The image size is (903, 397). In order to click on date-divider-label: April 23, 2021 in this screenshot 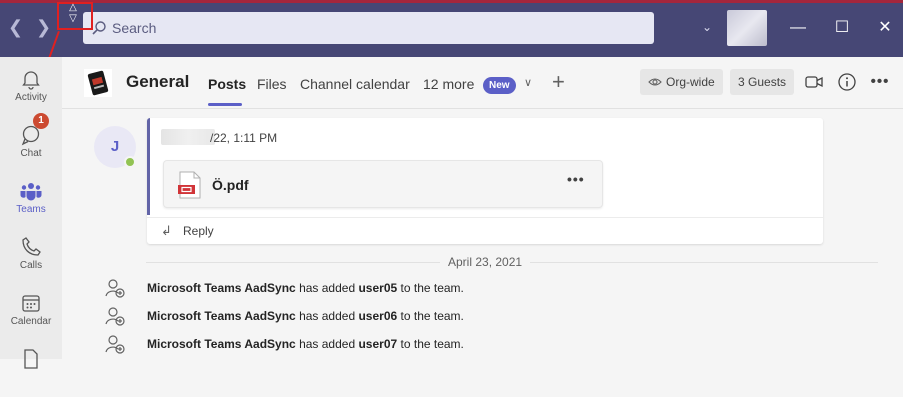, I will do `click(485, 262)`.